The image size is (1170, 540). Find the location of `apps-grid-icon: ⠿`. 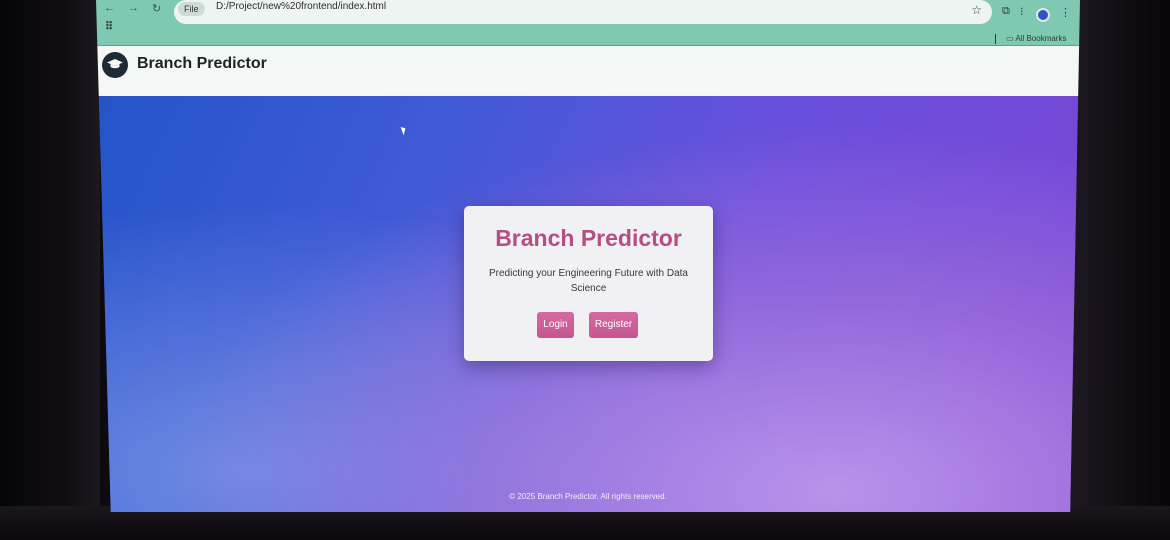

apps-grid-icon: ⠿ is located at coordinates (109, 26).